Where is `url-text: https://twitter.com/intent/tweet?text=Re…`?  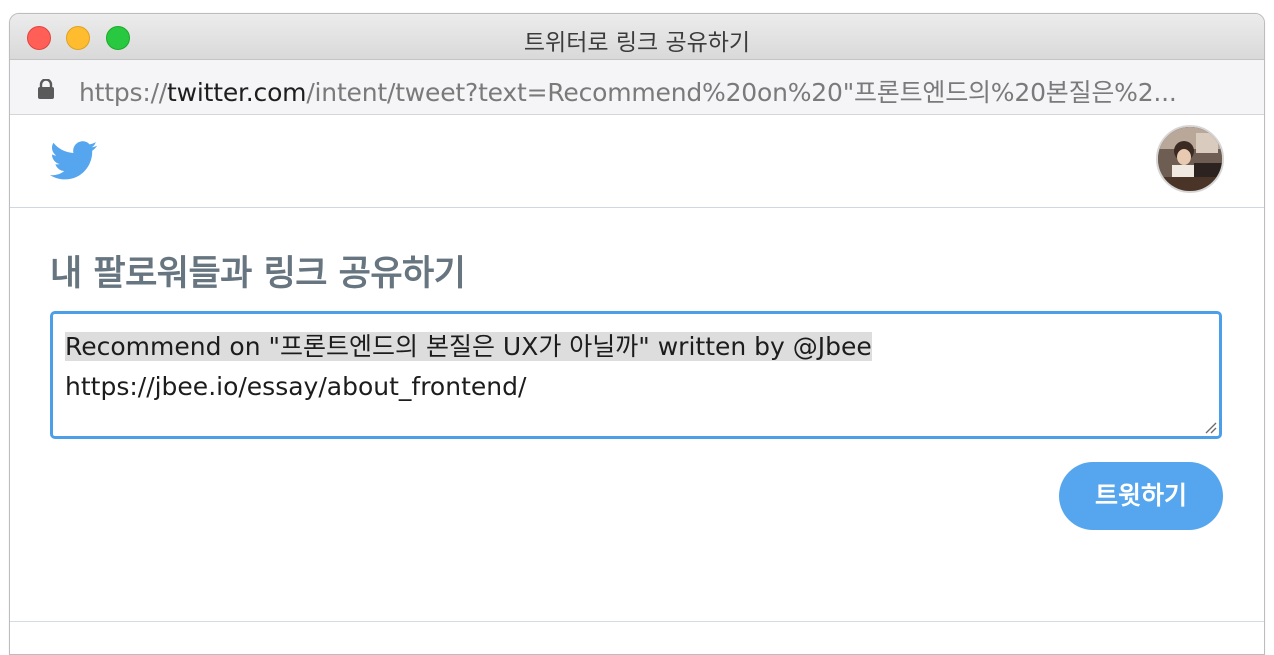 url-text: https://twitter.com/intent/tweet?text=Re… is located at coordinates (654, 91).